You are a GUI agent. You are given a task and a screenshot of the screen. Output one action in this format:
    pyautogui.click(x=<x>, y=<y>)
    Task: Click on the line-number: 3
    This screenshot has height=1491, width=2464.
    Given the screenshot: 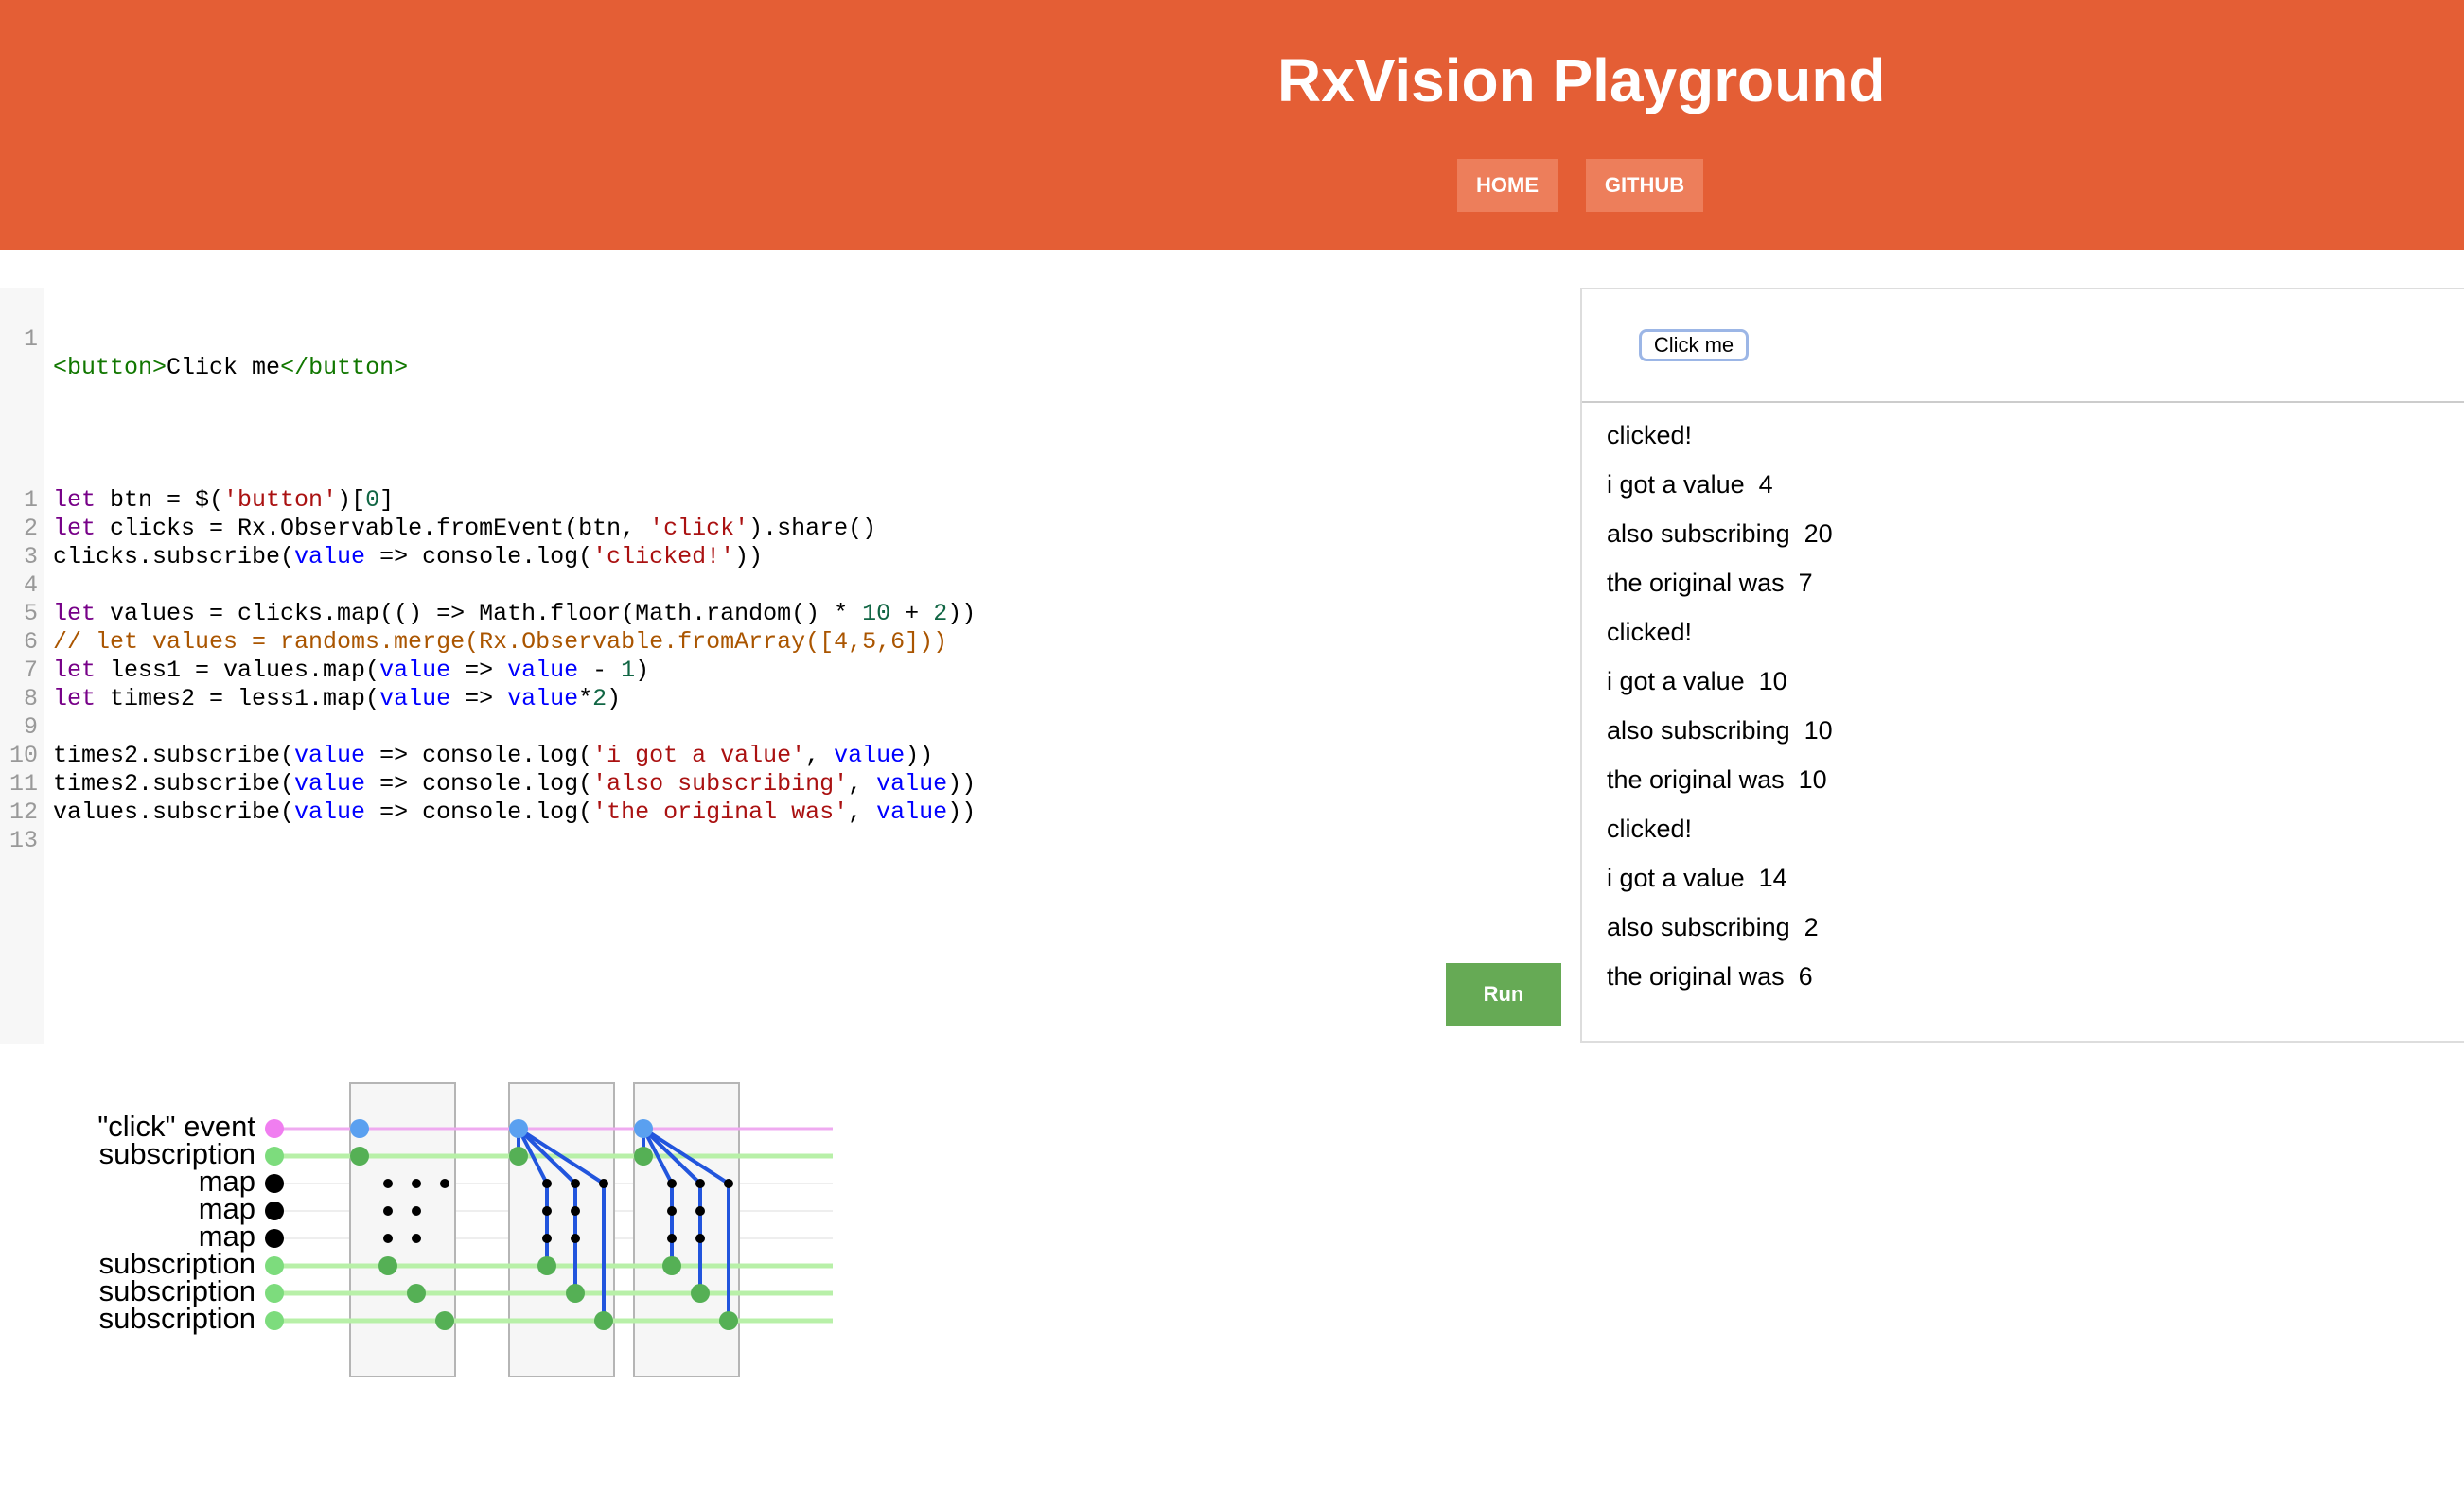 What is the action you would take?
    pyautogui.click(x=31, y=556)
    